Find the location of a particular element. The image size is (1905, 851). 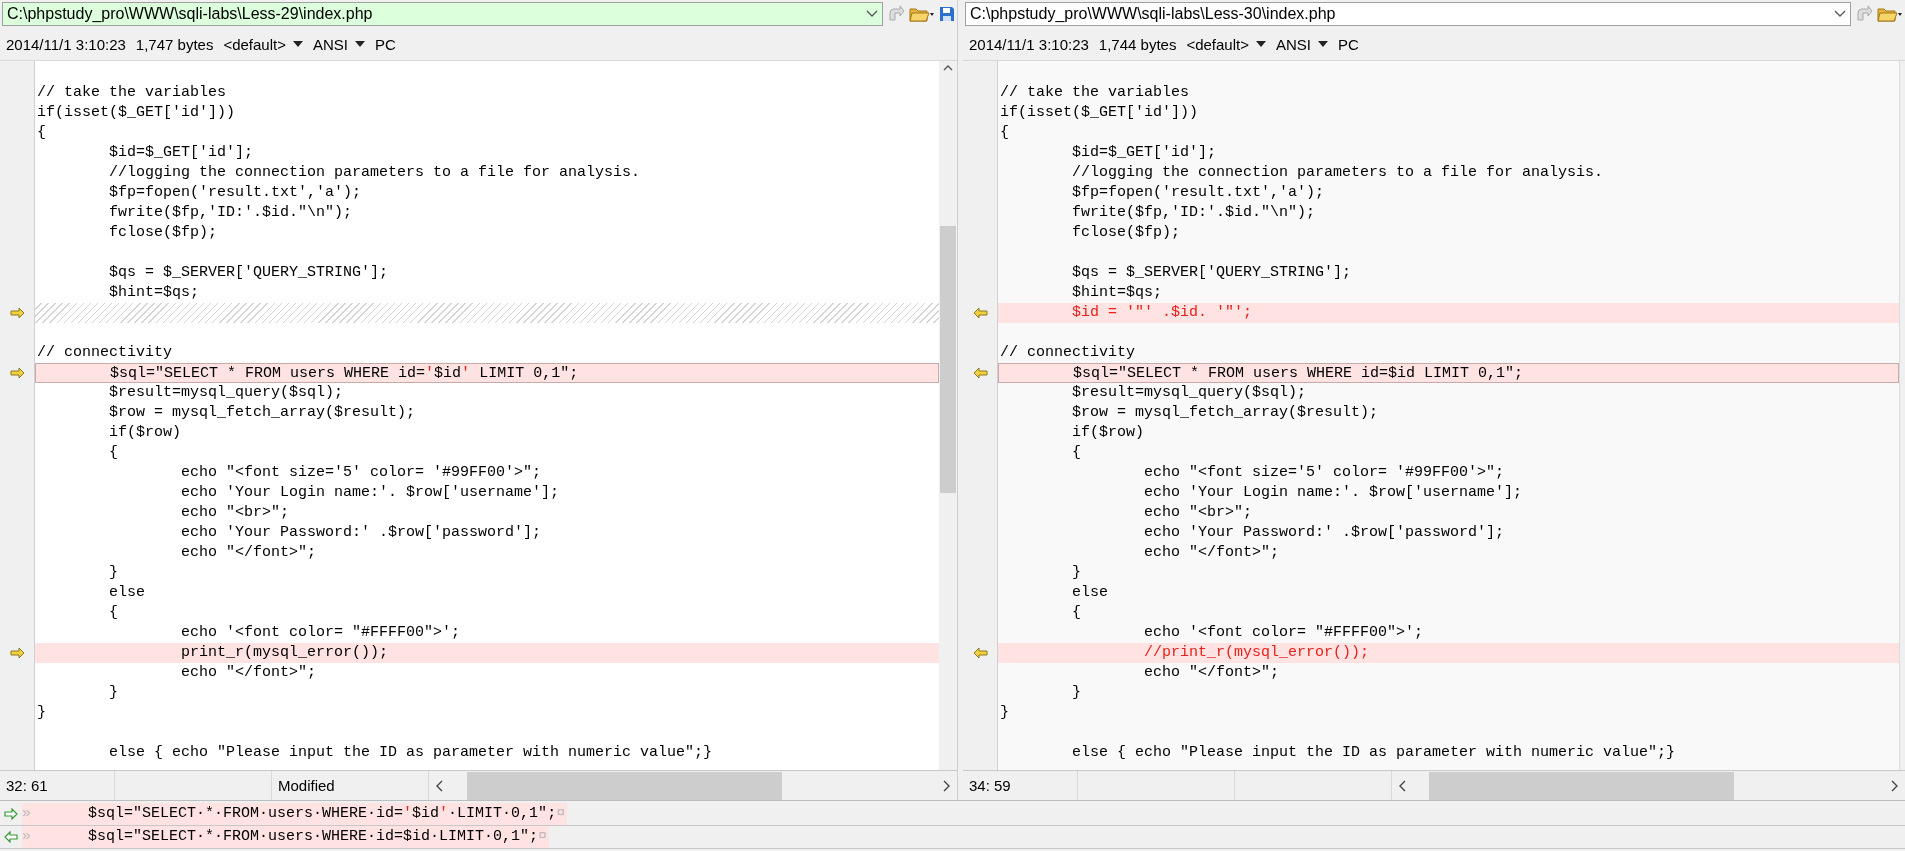

save-icon is located at coordinates (947, 14).